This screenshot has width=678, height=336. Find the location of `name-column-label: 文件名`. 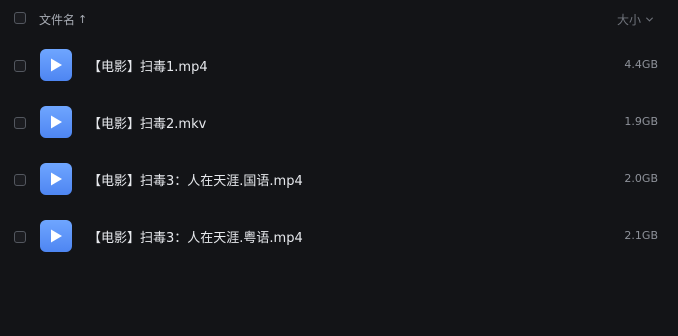

name-column-label: 文件名 is located at coordinates (57, 20).